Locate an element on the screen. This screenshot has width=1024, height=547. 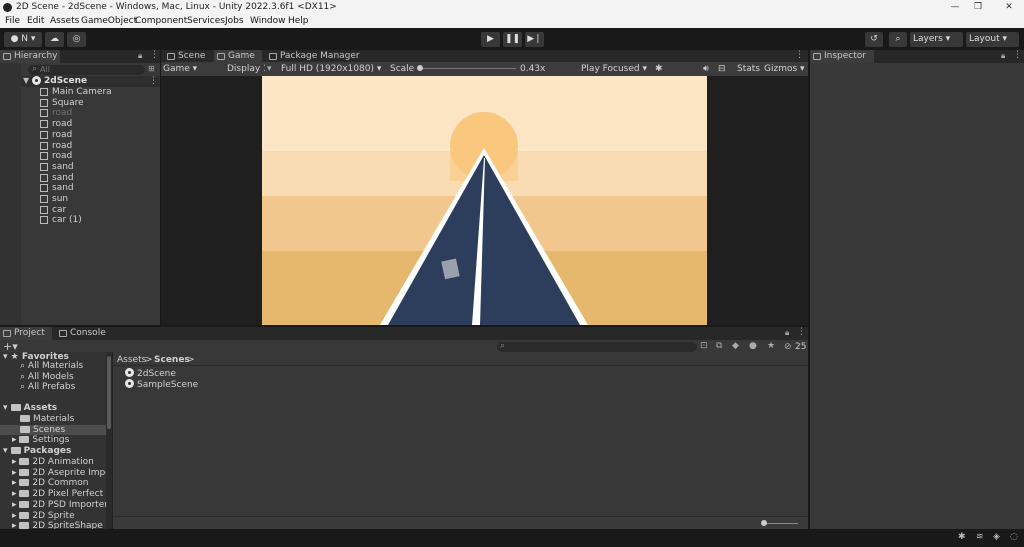
package-item: ▸ 2D Common is located at coordinates (50, 483).